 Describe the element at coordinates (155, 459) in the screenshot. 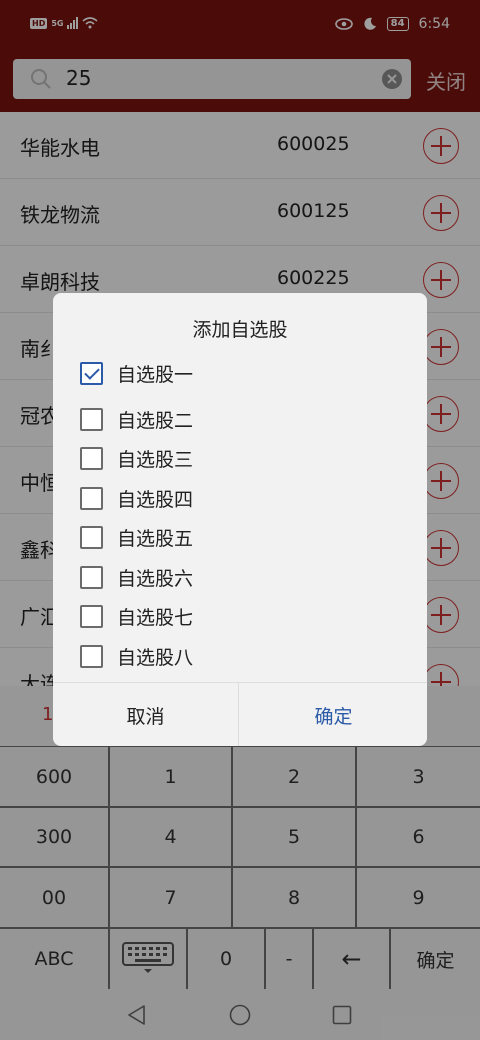

I see `option-label: 自选股三` at that location.